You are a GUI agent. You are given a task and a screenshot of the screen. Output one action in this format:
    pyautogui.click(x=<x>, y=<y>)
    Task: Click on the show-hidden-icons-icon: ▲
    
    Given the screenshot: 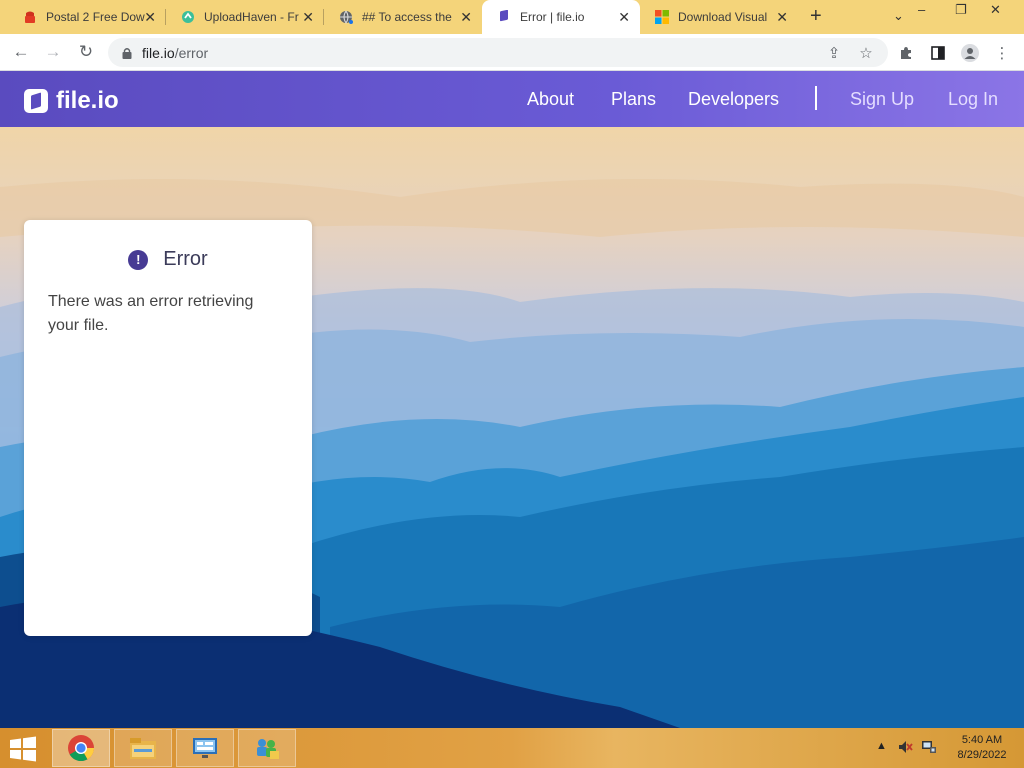 What is the action you would take?
    pyautogui.click(x=881, y=746)
    